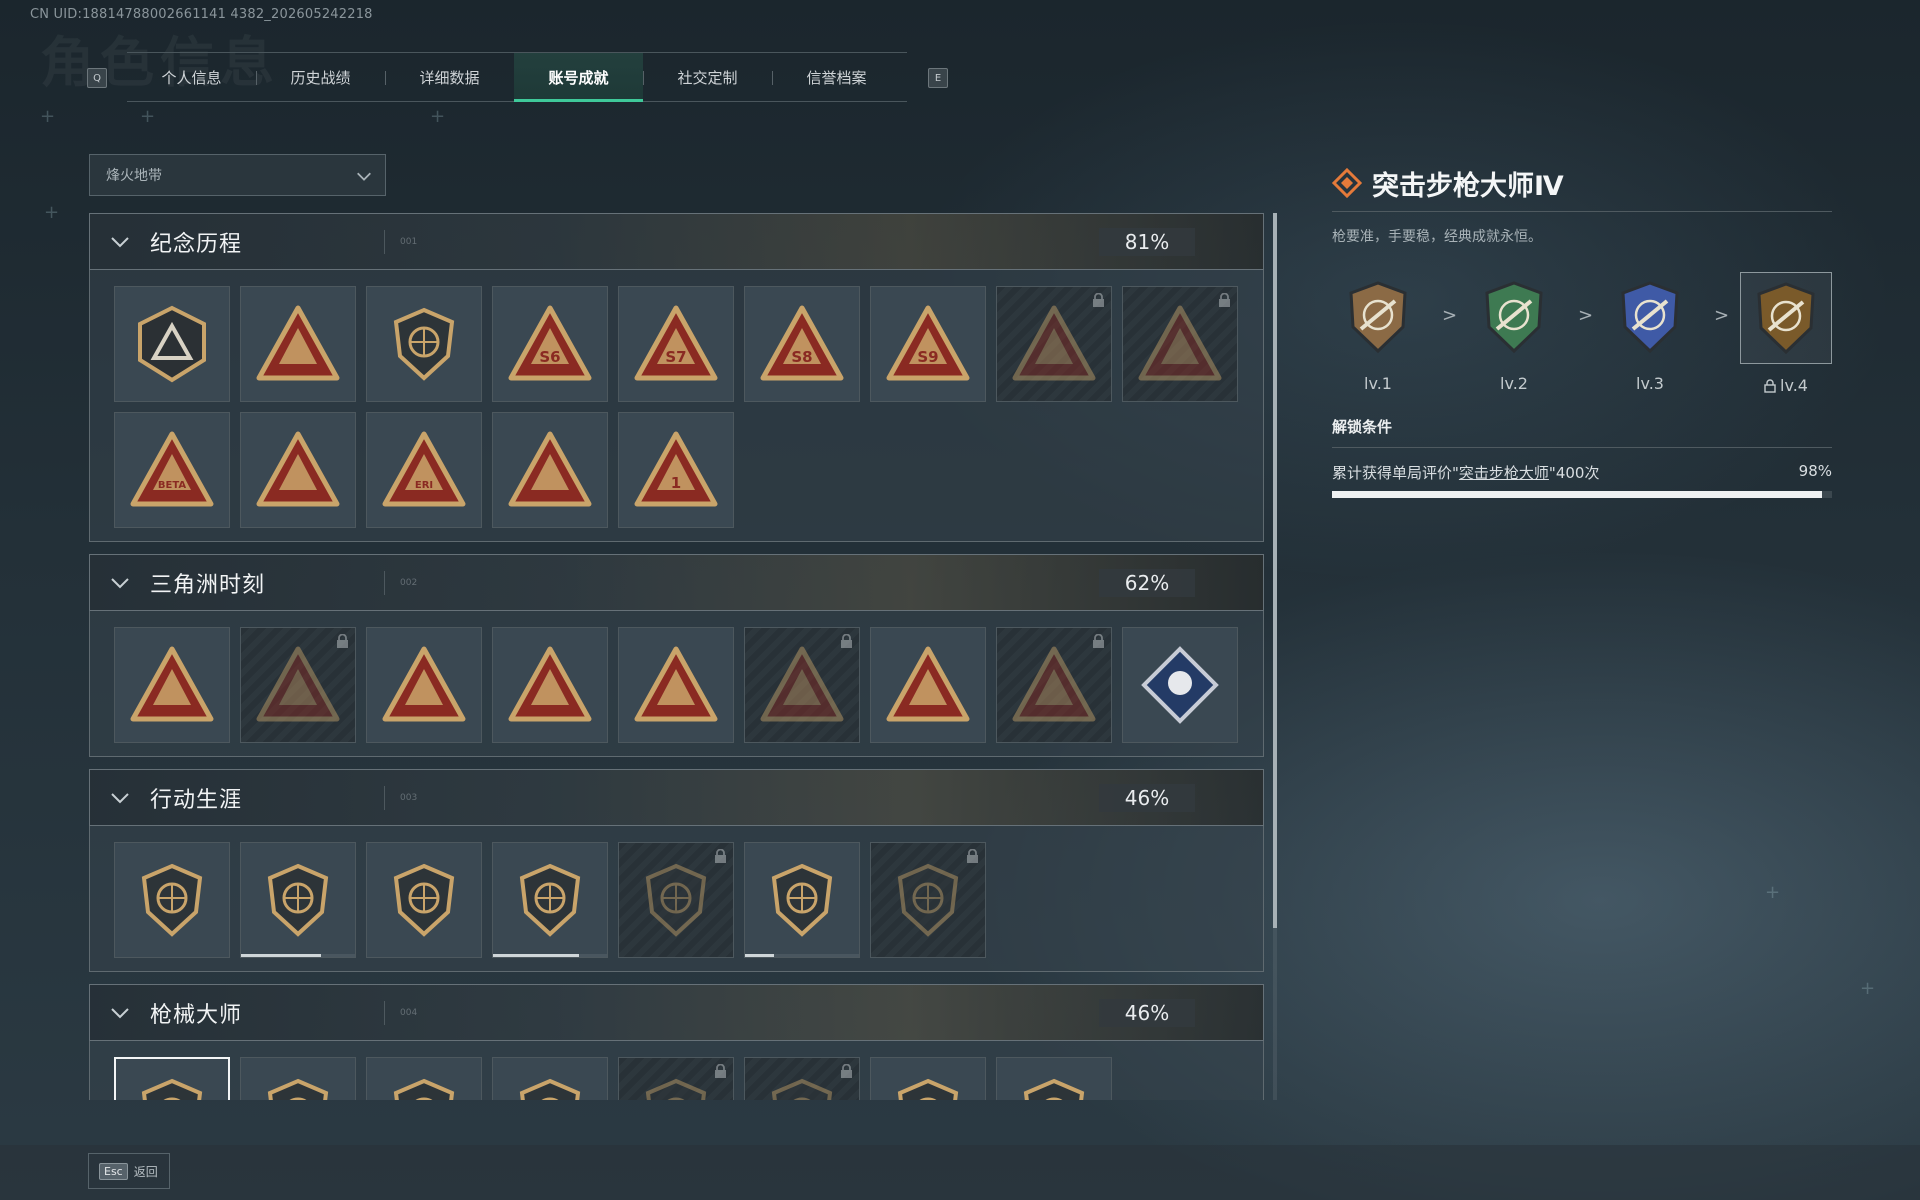 Image resolution: width=1920 pixels, height=1200 pixels. I want to click on section-number: 003, so click(409, 797).